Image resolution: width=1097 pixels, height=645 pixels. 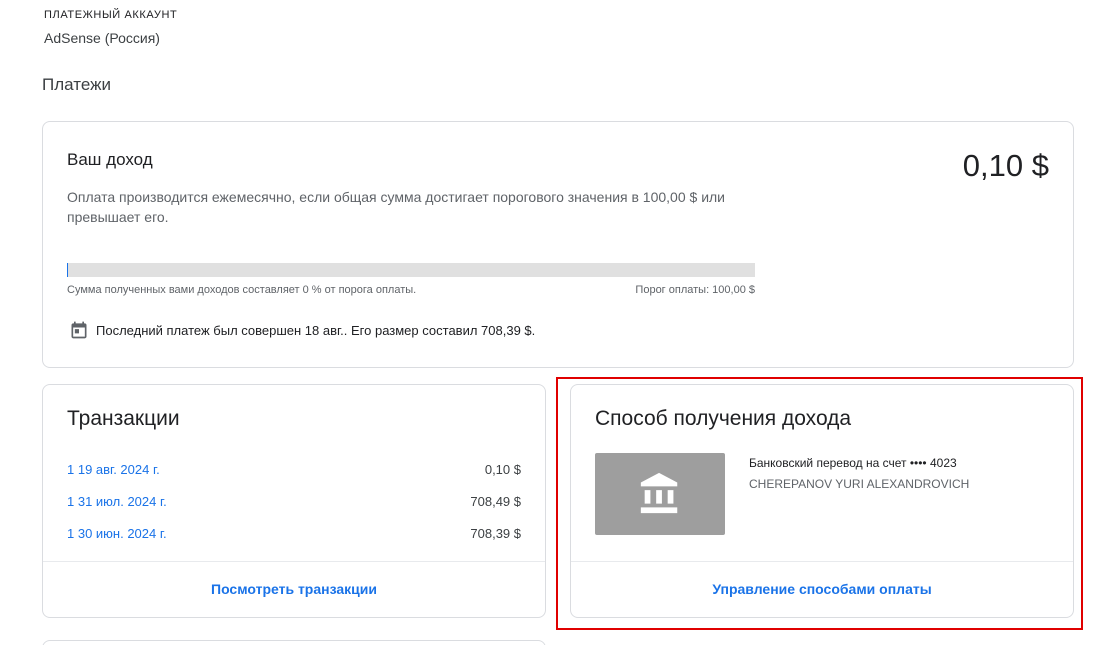 What do you see at coordinates (1005, 165) in the screenshot?
I see `income-amount: 0,10 $` at bounding box center [1005, 165].